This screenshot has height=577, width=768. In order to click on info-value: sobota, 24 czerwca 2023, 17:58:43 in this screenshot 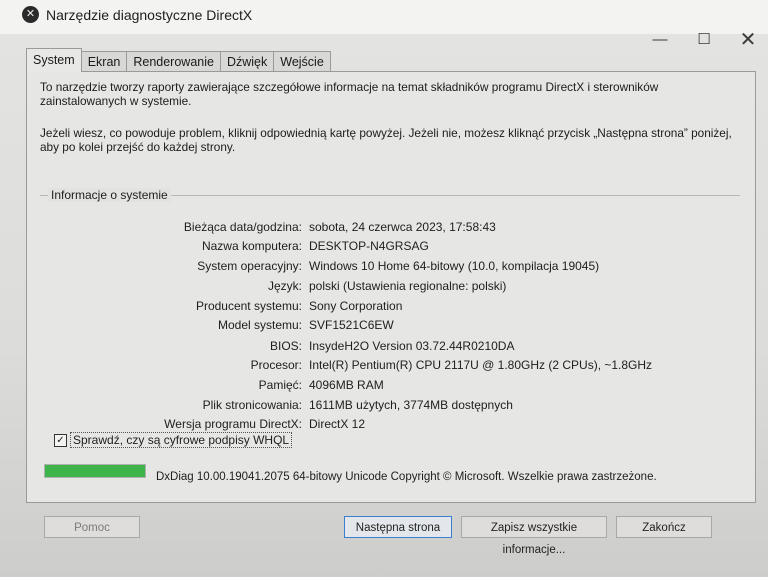, I will do `click(402, 227)`.